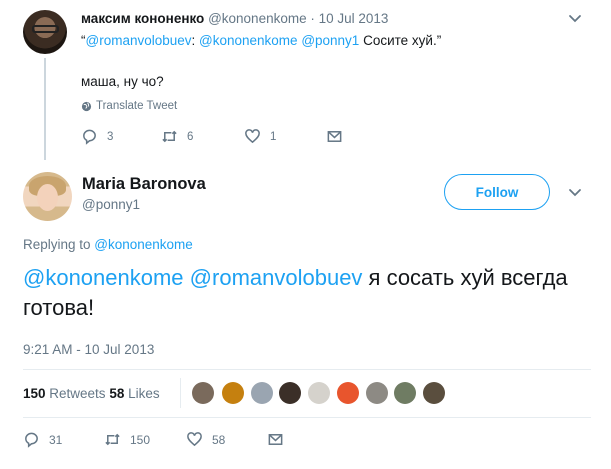 This screenshot has height=469, width=611. I want to click on tweet-stats: 150 Retweets 58 Likes, so click(91, 393).